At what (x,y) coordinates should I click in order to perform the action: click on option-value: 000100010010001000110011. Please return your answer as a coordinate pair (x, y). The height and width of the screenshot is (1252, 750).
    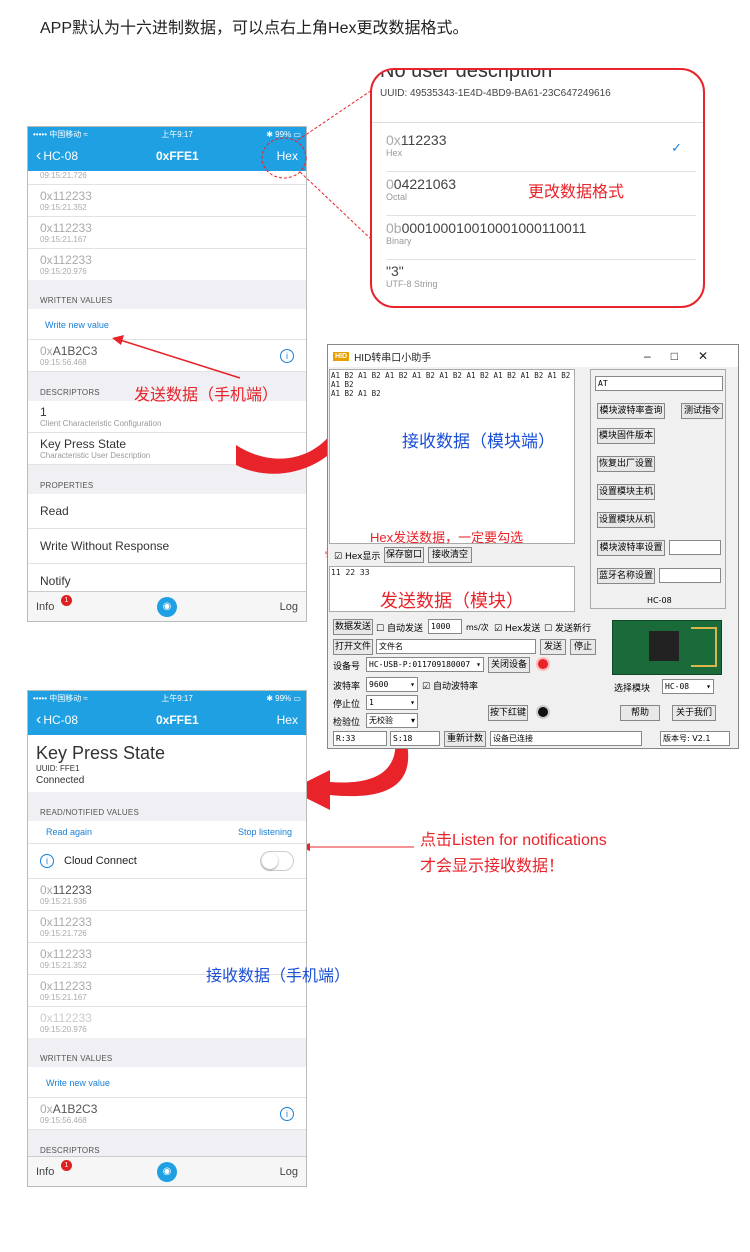
    Looking at the image, I should click on (494, 228).